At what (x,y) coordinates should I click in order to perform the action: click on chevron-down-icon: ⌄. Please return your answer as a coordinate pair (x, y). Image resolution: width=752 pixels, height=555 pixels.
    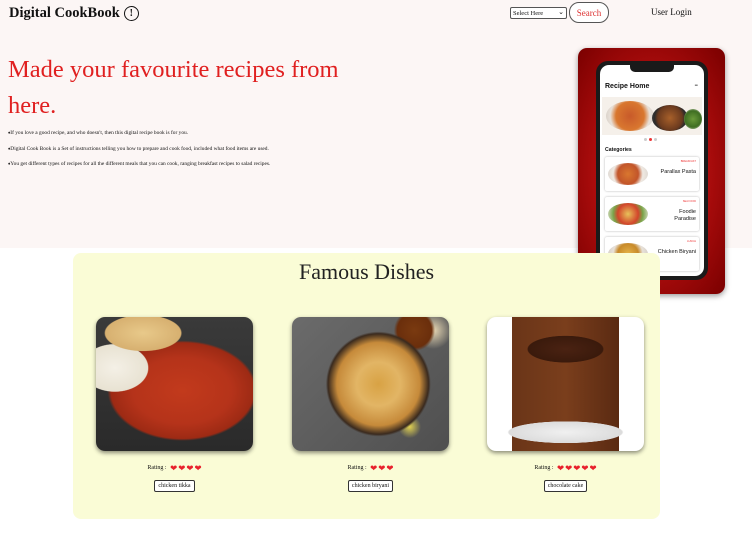
    Looking at the image, I should click on (561, 12).